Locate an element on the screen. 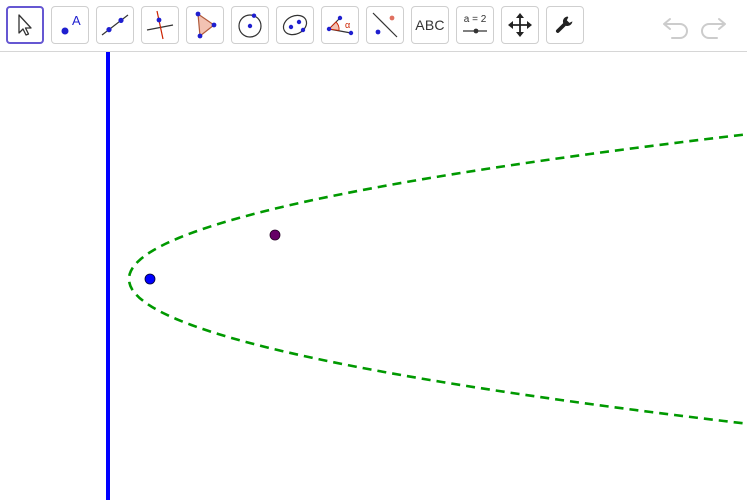 Image resolution: width=747 pixels, height=500 pixels. angle-tool-button: α is located at coordinates (340, 25).